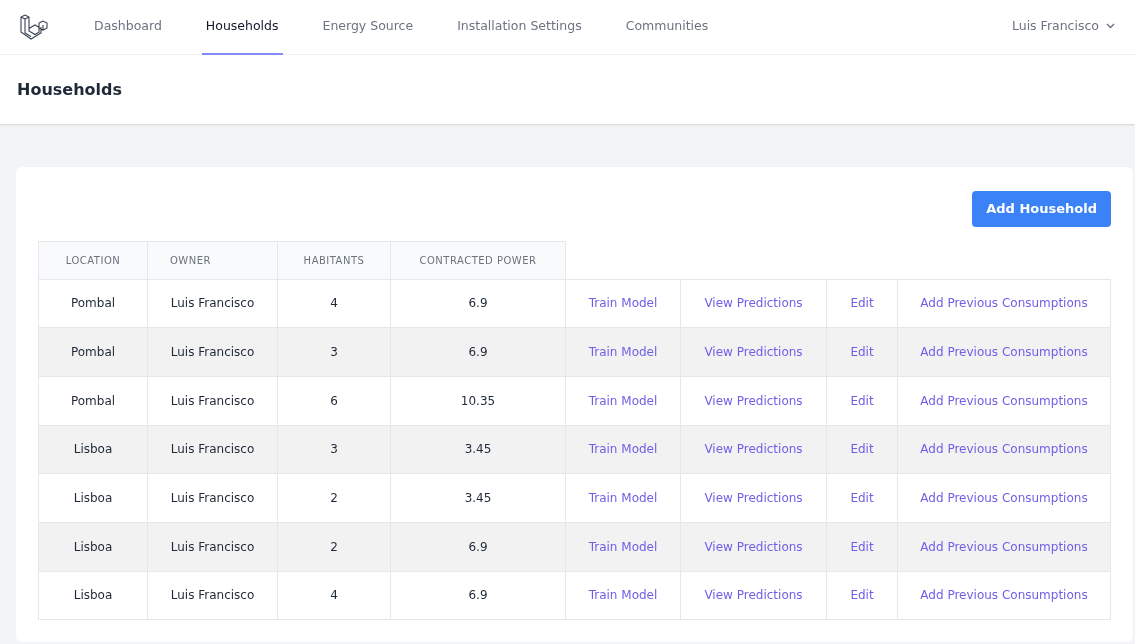 This screenshot has width=1135, height=644. Describe the element at coordinates (69, 89) in the screenshot. I see `page-title: Households` at that location.